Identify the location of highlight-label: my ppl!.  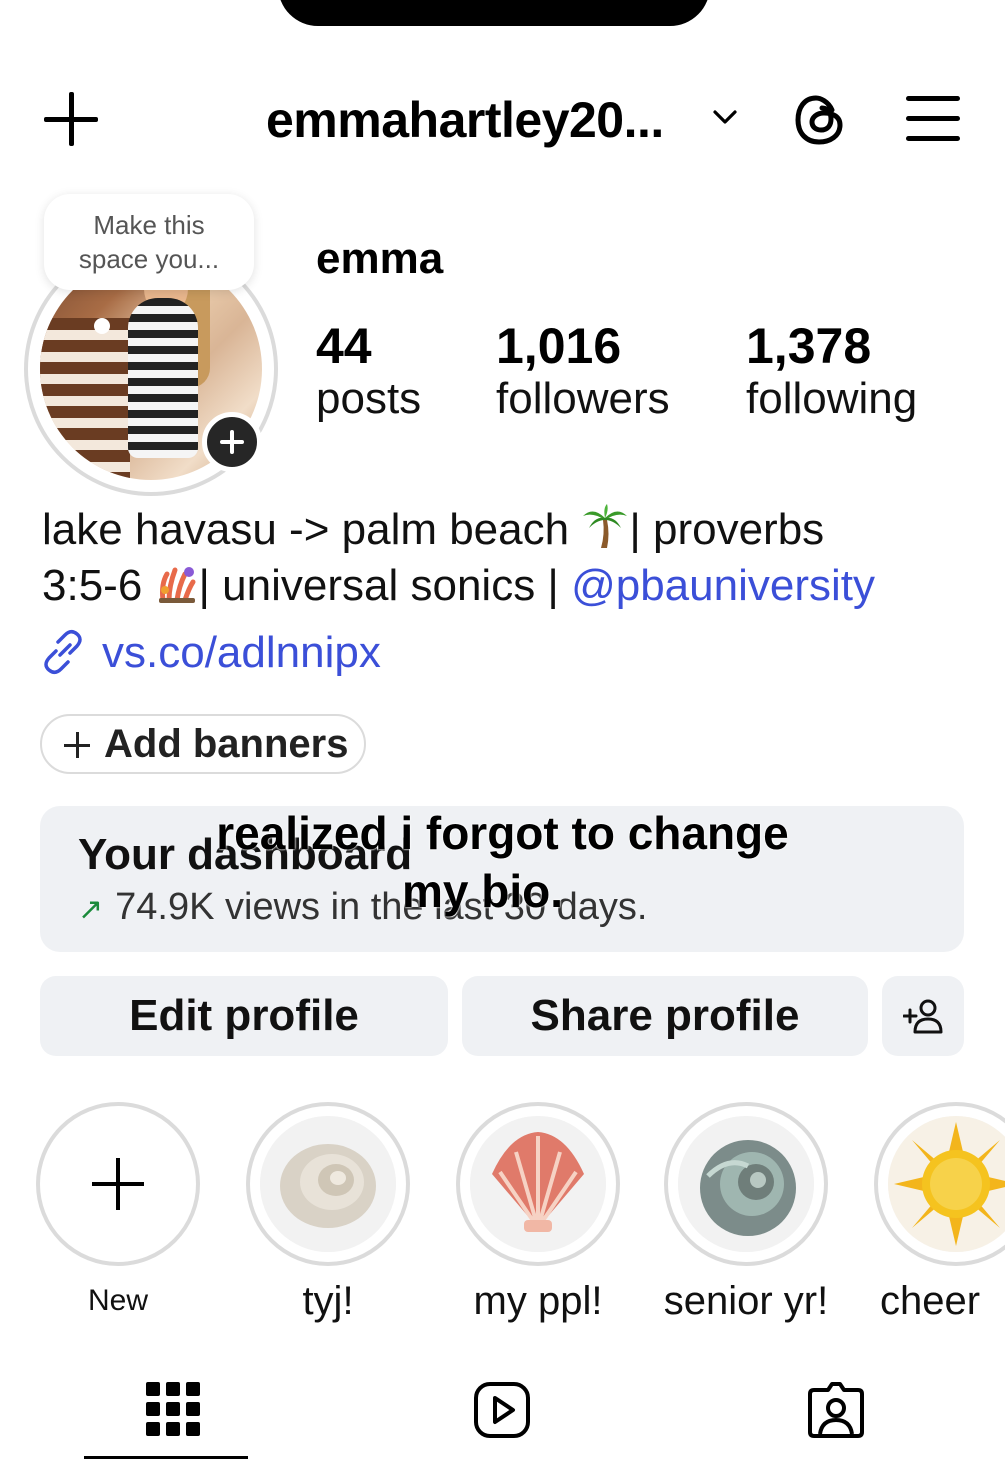
(538, 1301).